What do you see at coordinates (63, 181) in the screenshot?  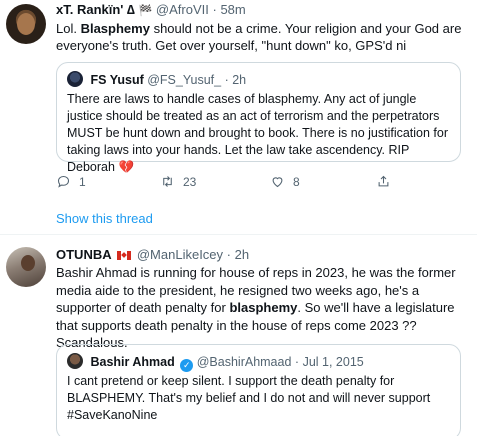 I see `reply-icon` at bounding box center [63, 181].